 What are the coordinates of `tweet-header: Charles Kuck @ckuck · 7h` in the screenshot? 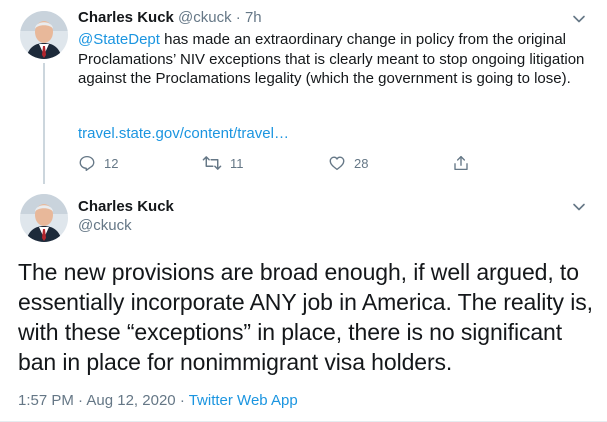 It's located at (170, 18).